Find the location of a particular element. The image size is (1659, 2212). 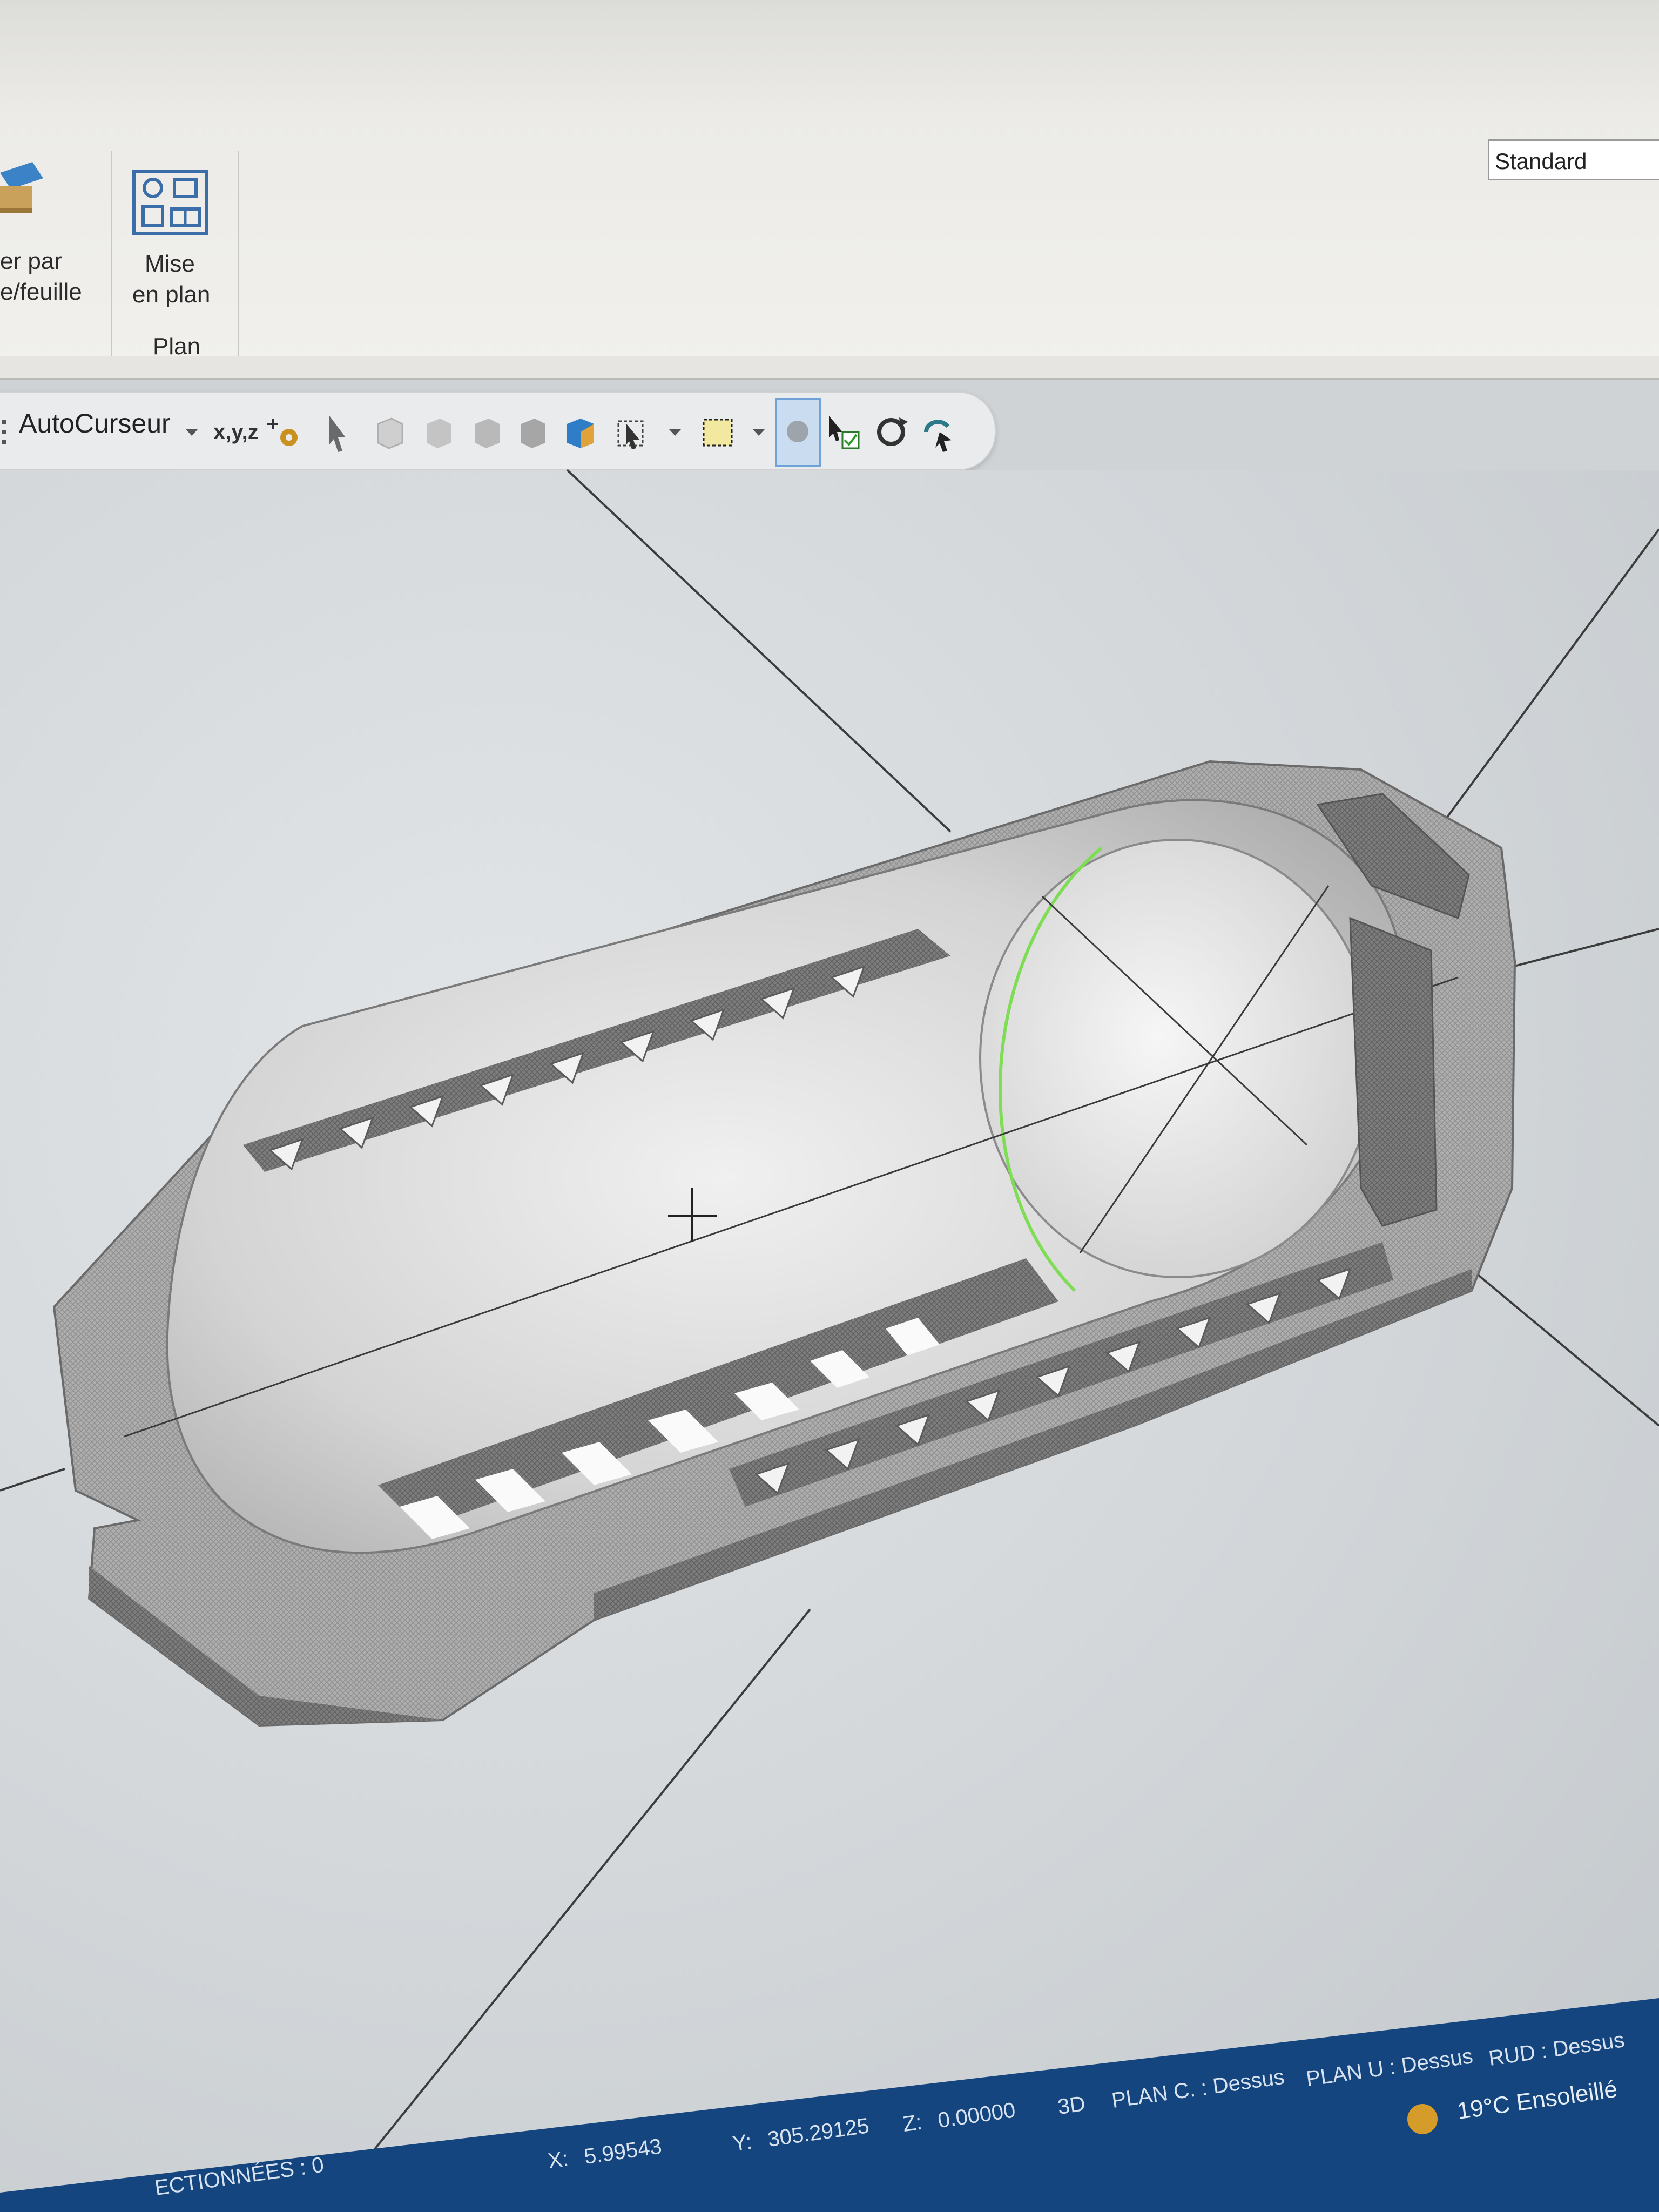

x-label: X: is located at coordinates (558, 2160).